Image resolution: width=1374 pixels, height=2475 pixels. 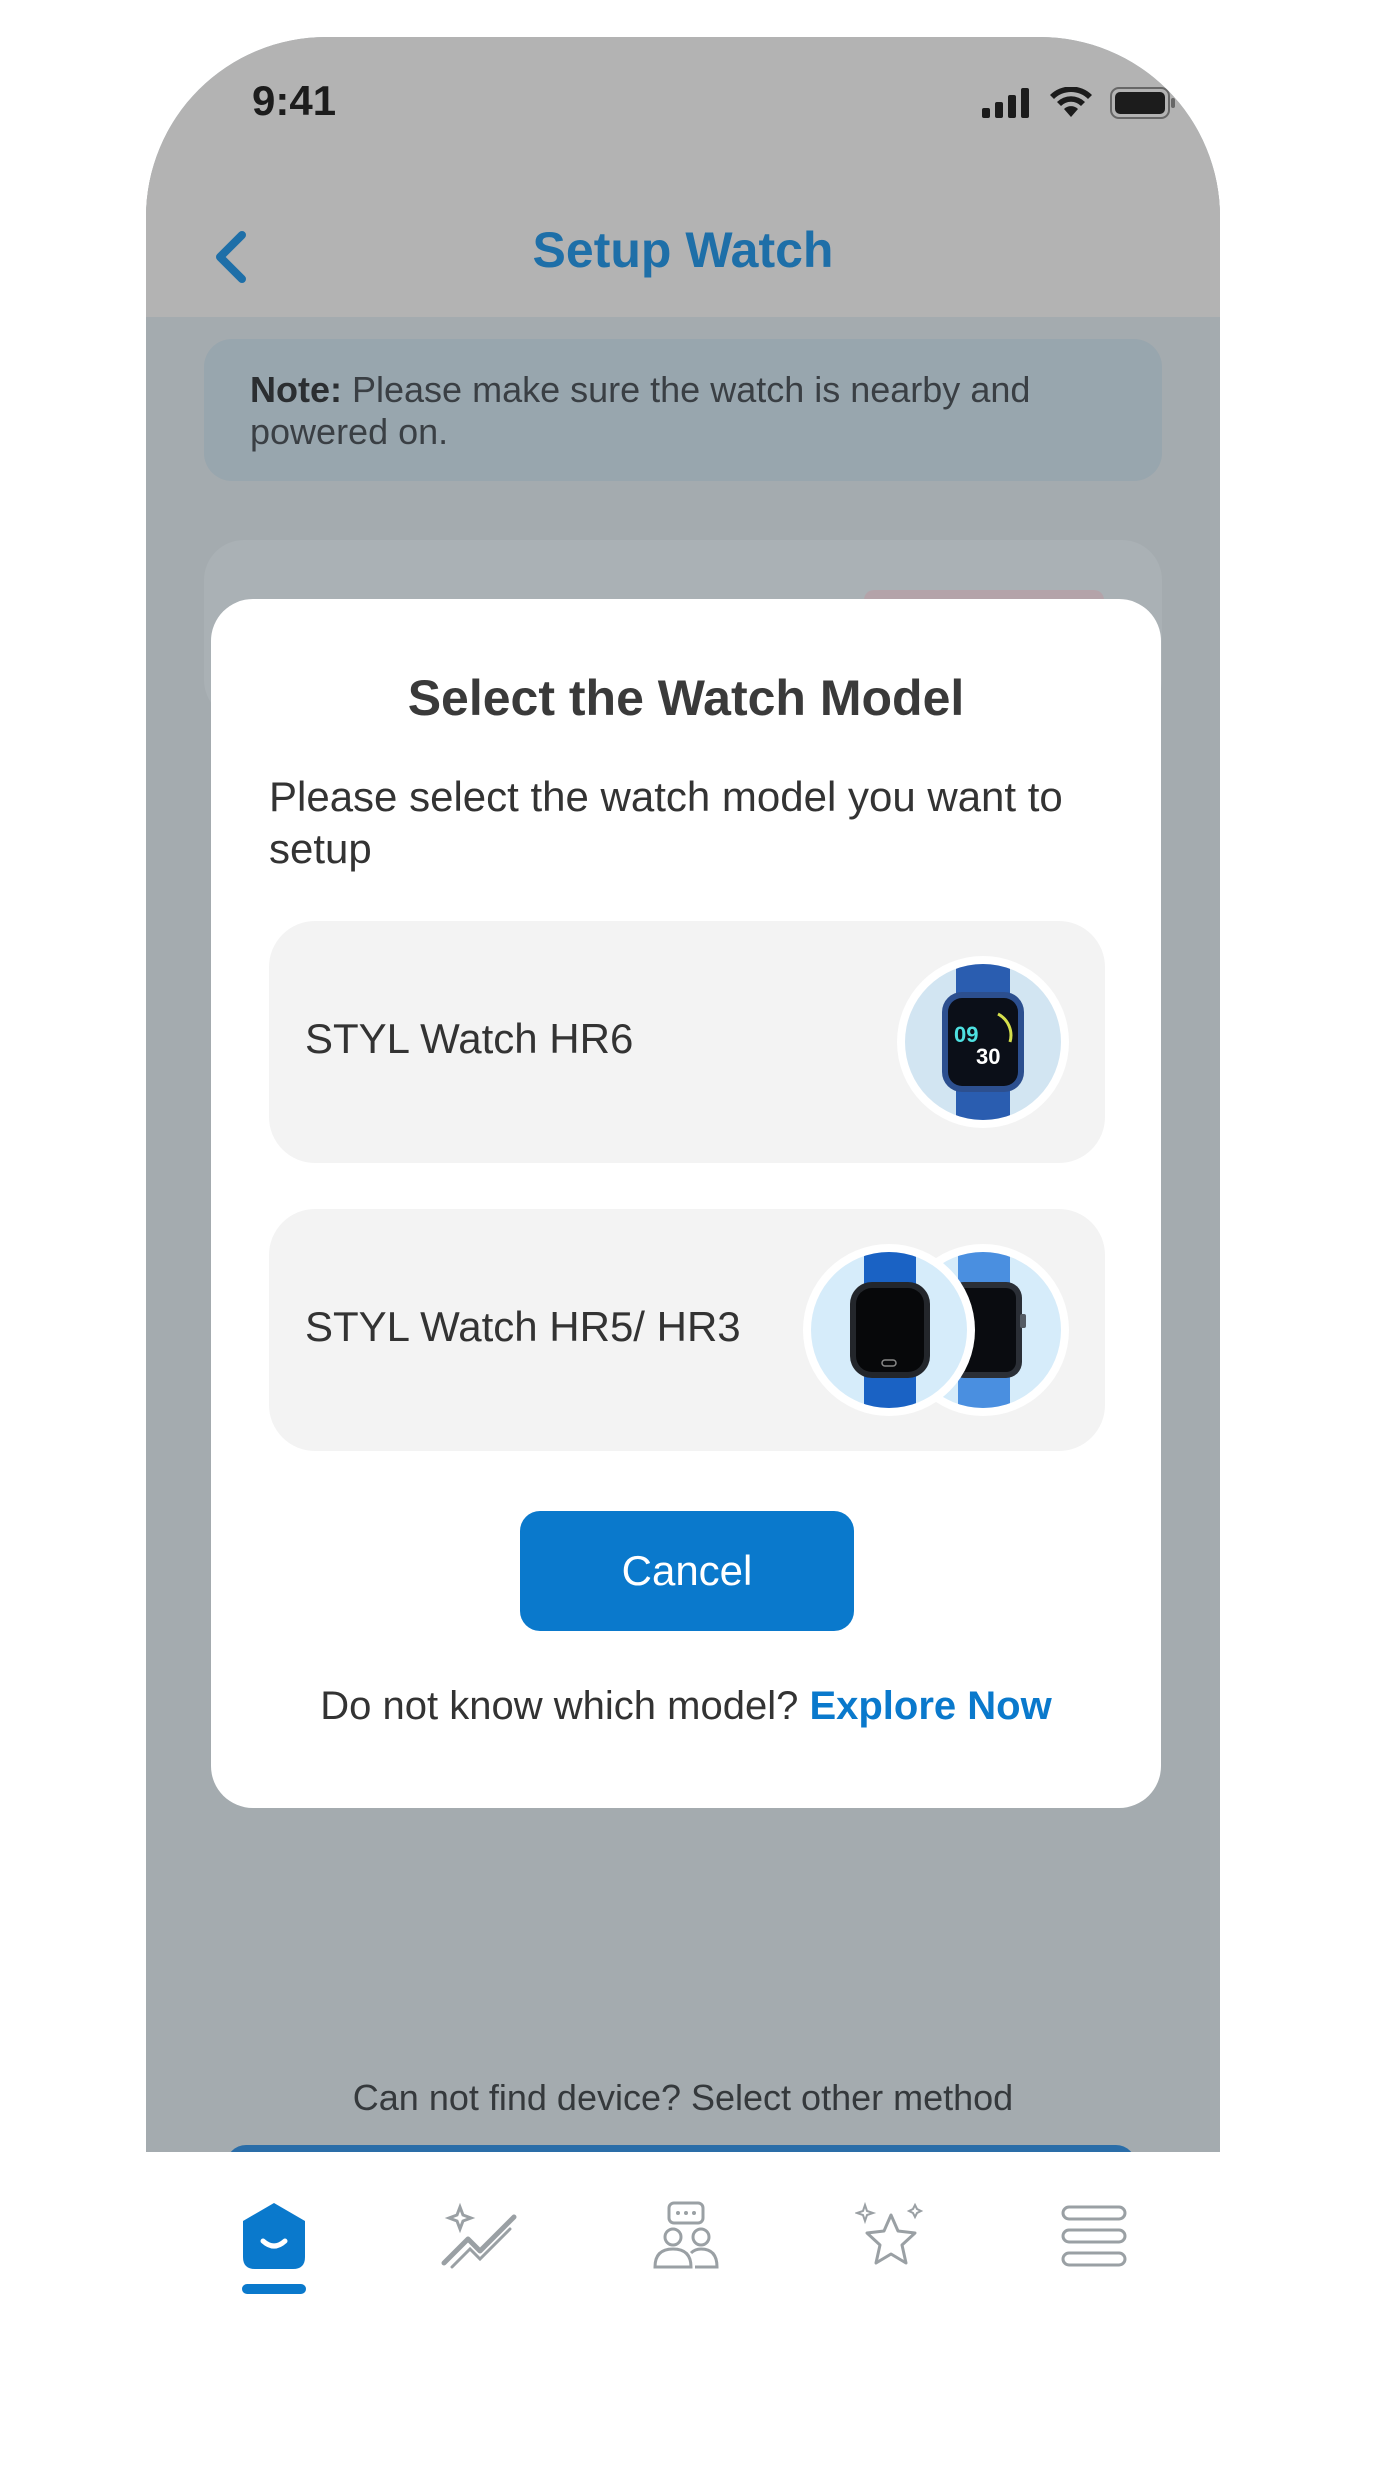 I want to click on watch-hr6-graphic: 09 30, so click(x=983, y=1042).